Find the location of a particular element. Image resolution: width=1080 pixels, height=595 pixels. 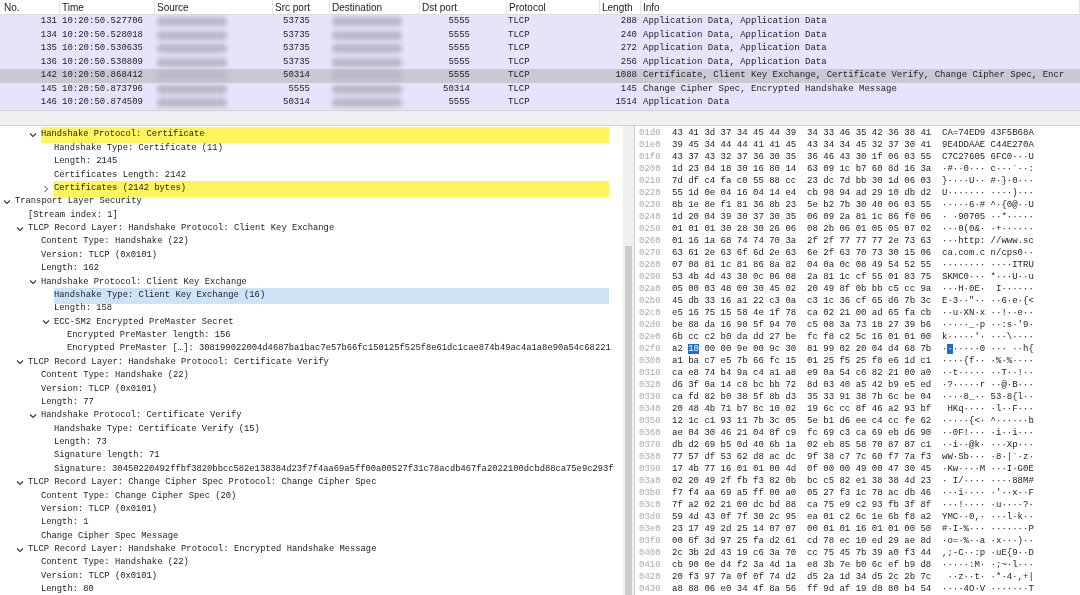

hex-bytes: 59 4d 43 0f 7f 30 2c 95 ea 01 c2 6c 1e 6b f8 a2 is located at coordinates (802, 517).